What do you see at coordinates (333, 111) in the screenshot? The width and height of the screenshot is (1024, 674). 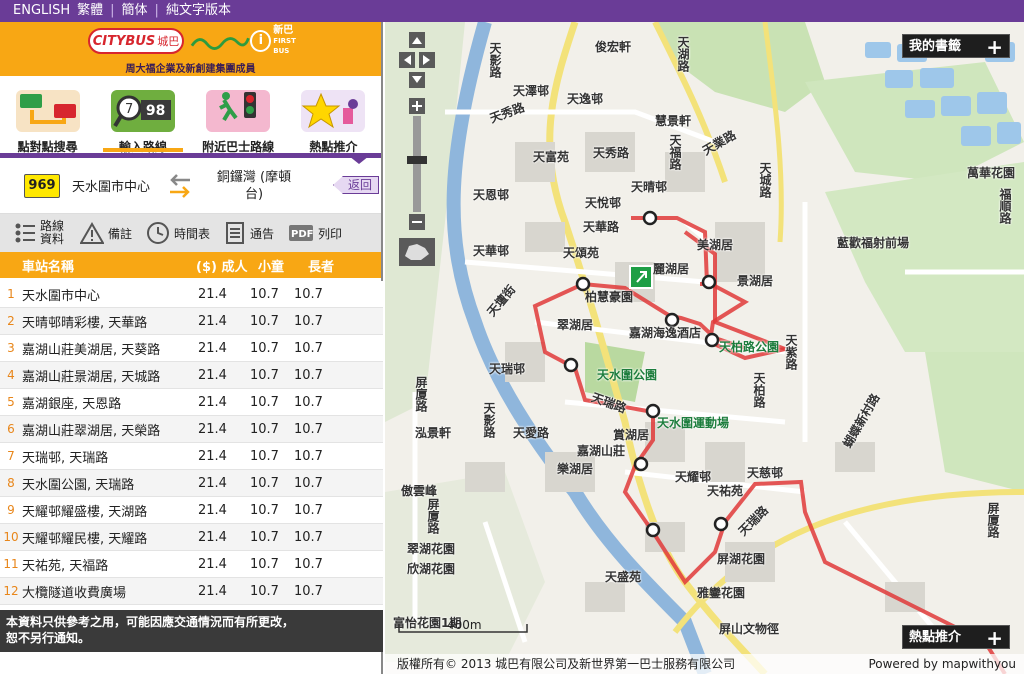 I see `star-icon` at bounding box center [333, 111].